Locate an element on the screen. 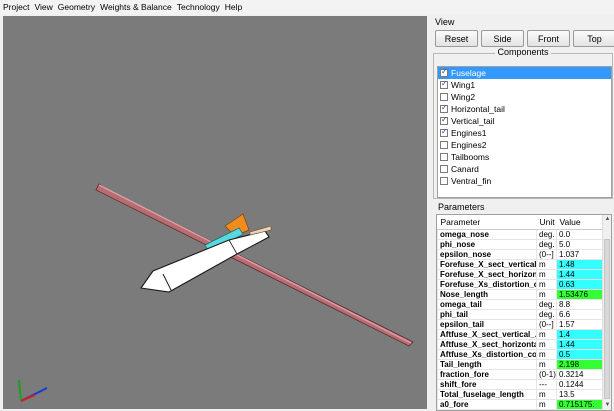  component-item-wing1: Wing1 is located at coordinates (524, 85).